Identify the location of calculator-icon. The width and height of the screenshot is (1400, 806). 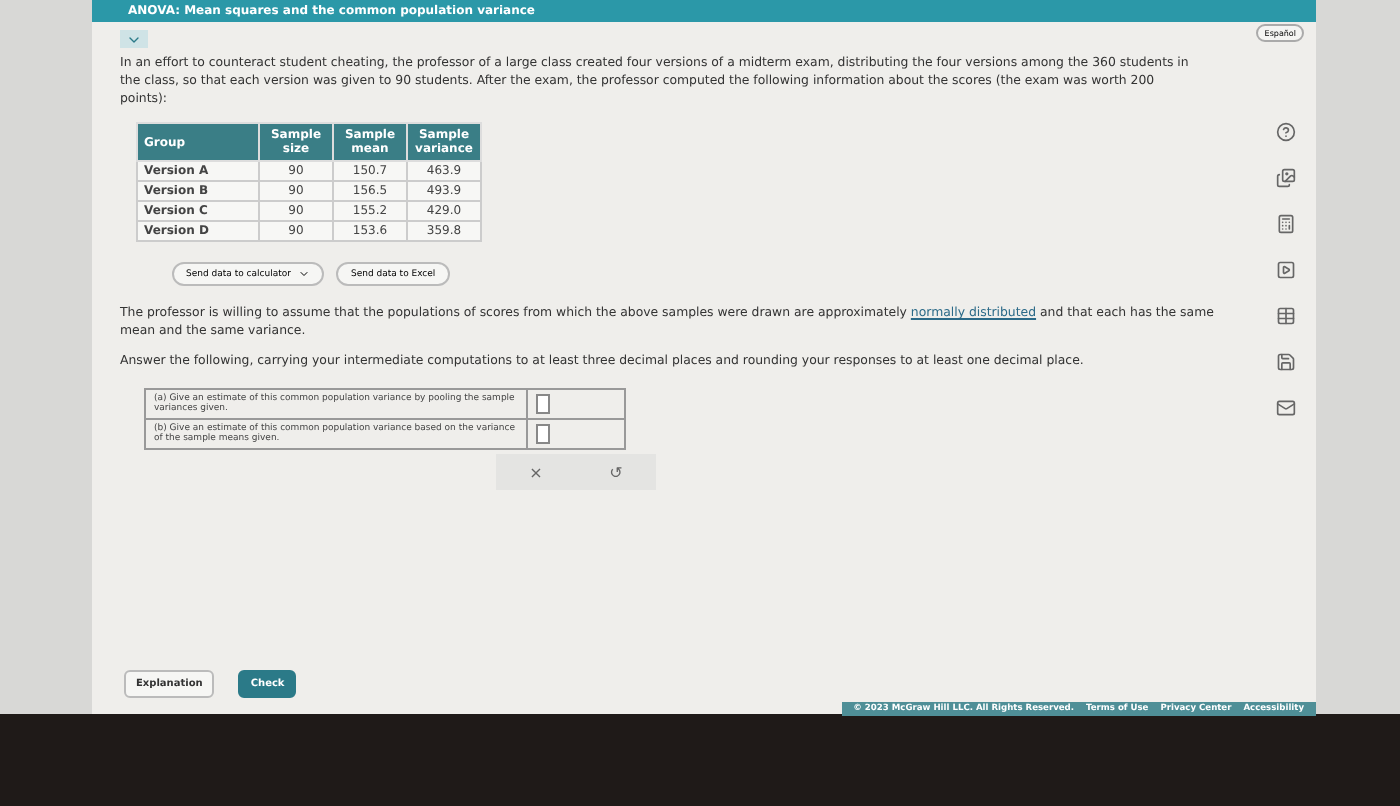
(1286, 224).